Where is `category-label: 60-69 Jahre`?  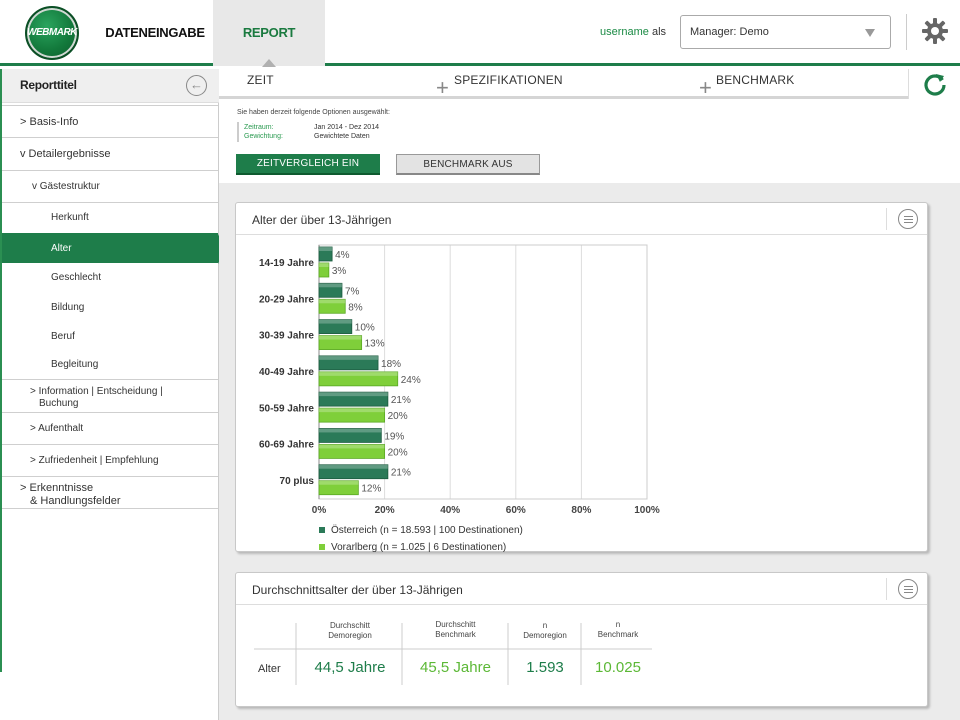 category-label: 60-69 Jahre is located at coordinates (286, 445).